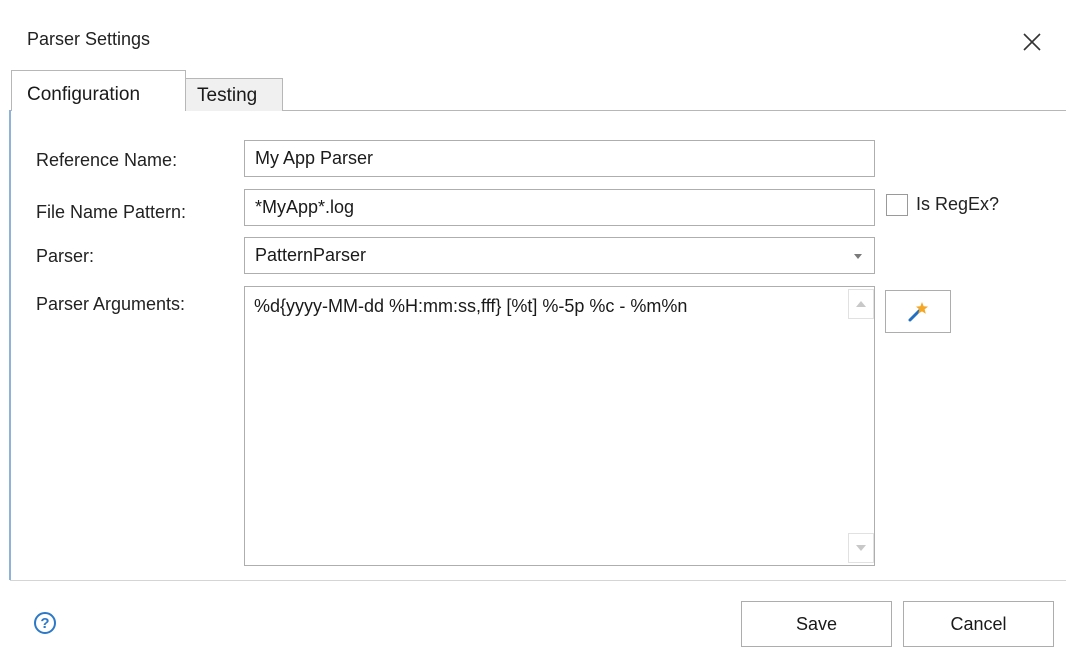 The image size is (1066, 660). I want to click on close-button, so click(1032, 42).